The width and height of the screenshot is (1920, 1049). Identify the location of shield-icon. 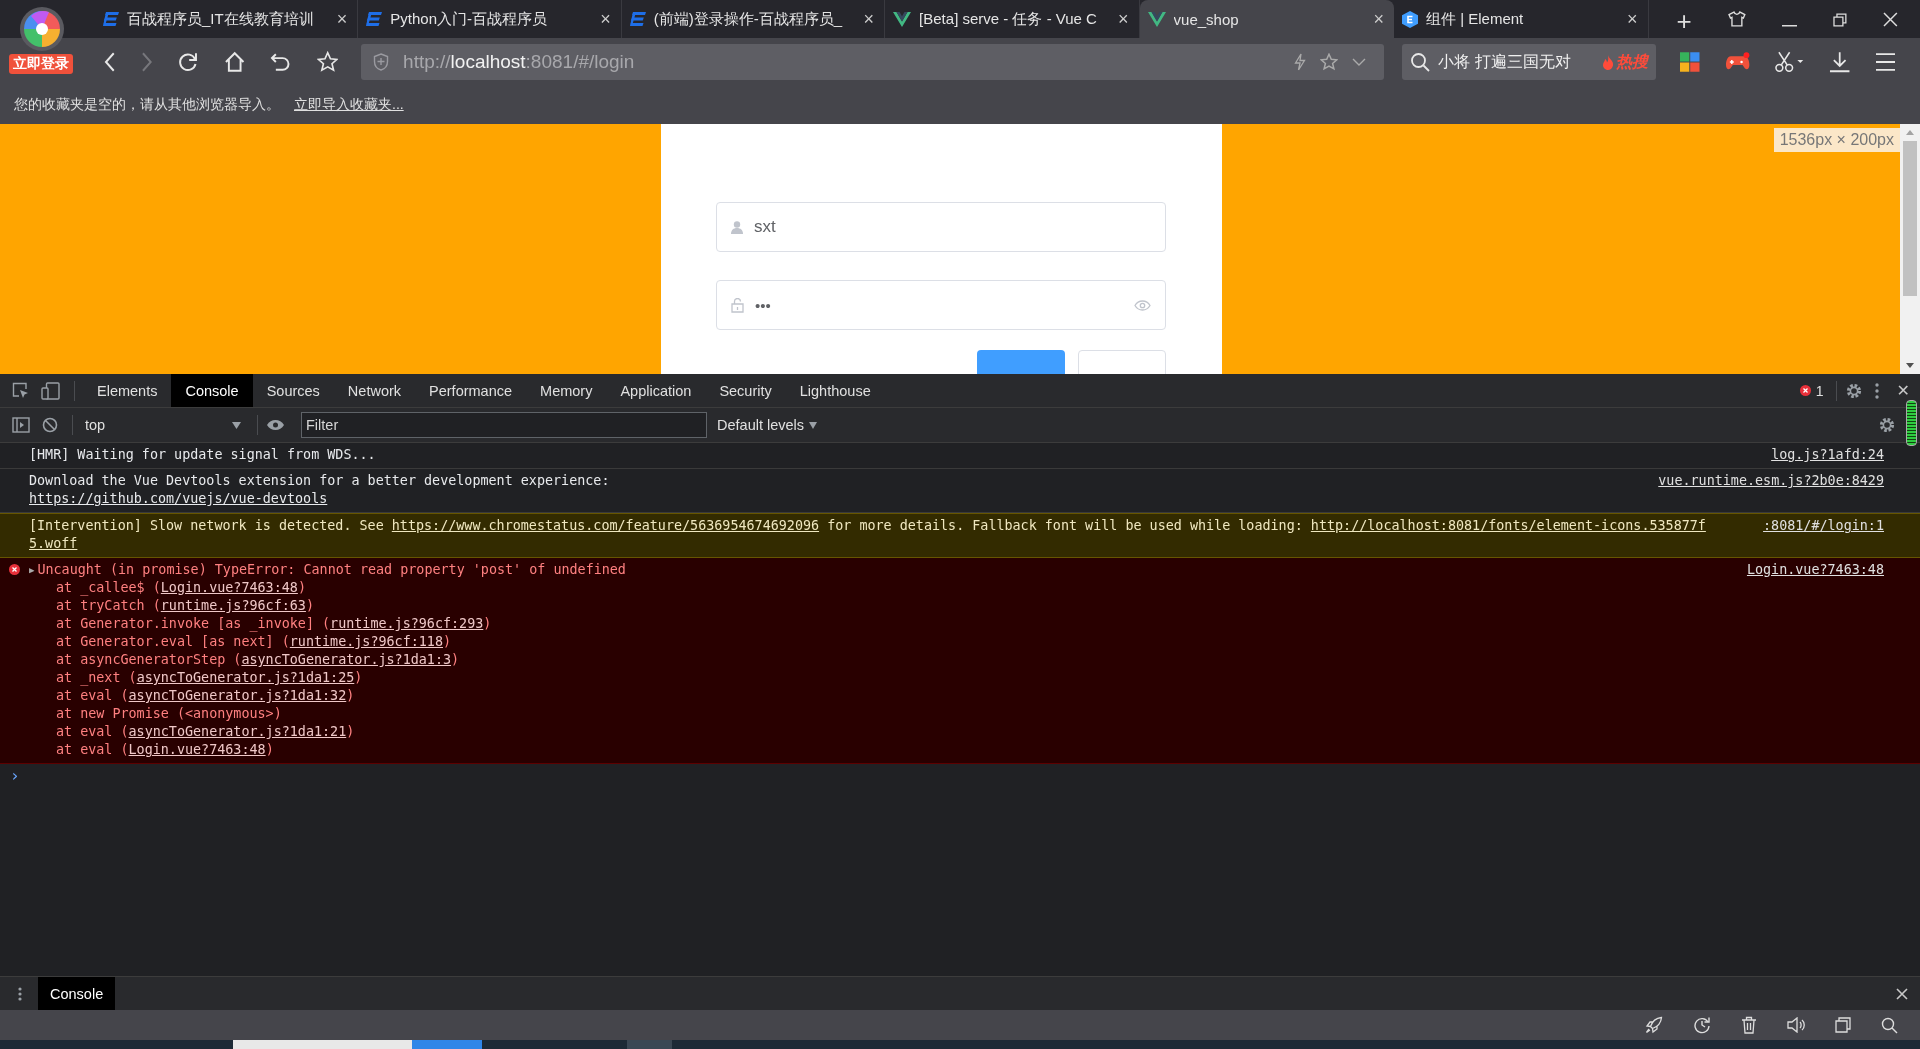
(381, 62).